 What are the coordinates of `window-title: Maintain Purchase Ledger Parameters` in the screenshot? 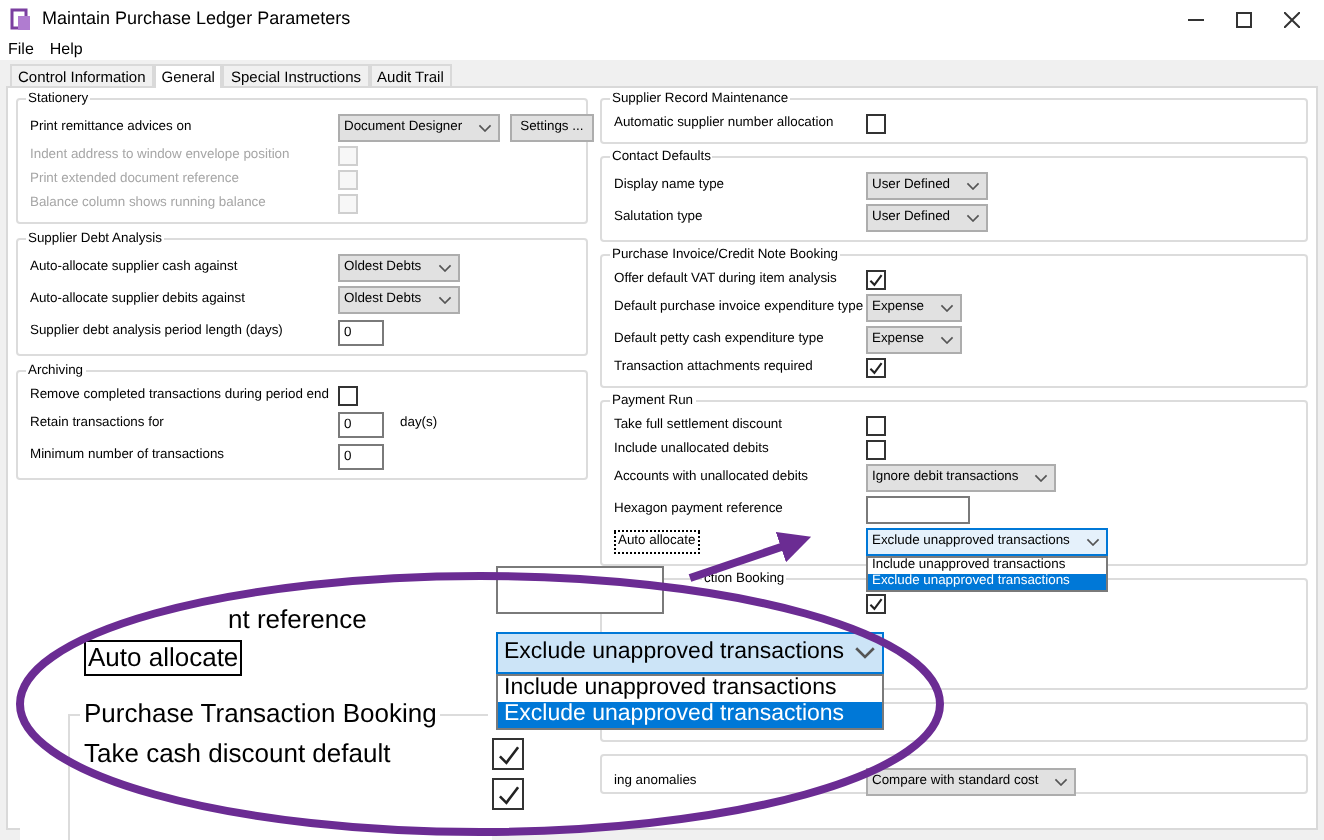 It's located at (196, 19).